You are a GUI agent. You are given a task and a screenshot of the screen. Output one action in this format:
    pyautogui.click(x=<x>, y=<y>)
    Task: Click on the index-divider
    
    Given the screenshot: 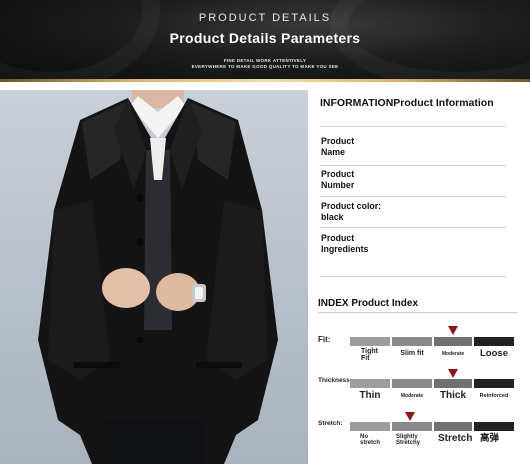 What is the action you would take?
    pyautogui.click(x=418, y=312)
    